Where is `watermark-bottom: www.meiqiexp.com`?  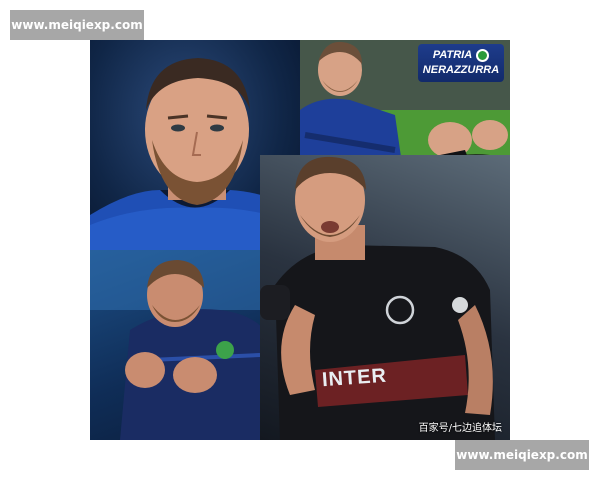
watermark-bottom: www.meiqiexp.com is located at coordinates (522, 455).